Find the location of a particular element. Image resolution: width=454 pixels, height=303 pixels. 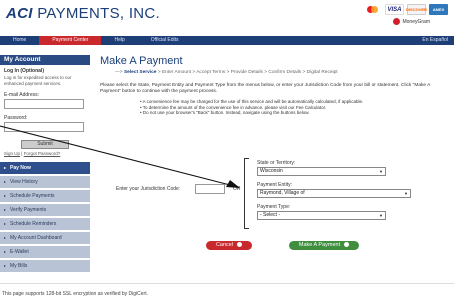

step-arrow-icon: —> is located at coordinates (119, 72).